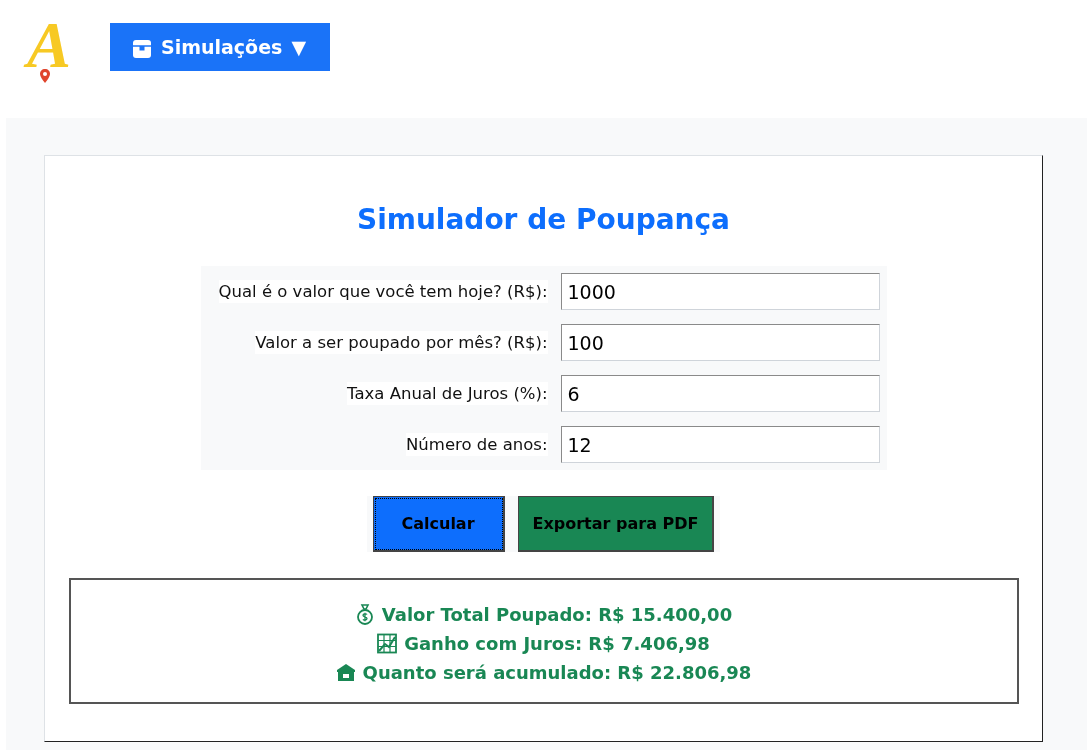 Image resolution: width=1087 pixels, height=750 pixels. I want to click on input-field: 12, so click(720, 444).